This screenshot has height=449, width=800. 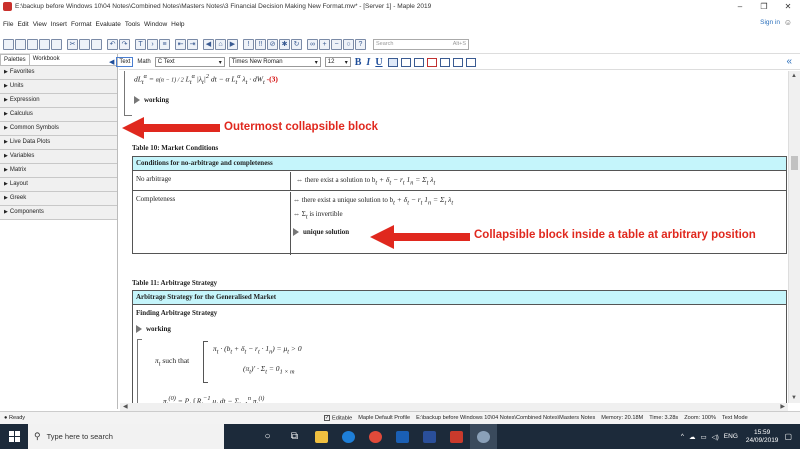 I want to click on edge-icon, so click(x=348, y=436).